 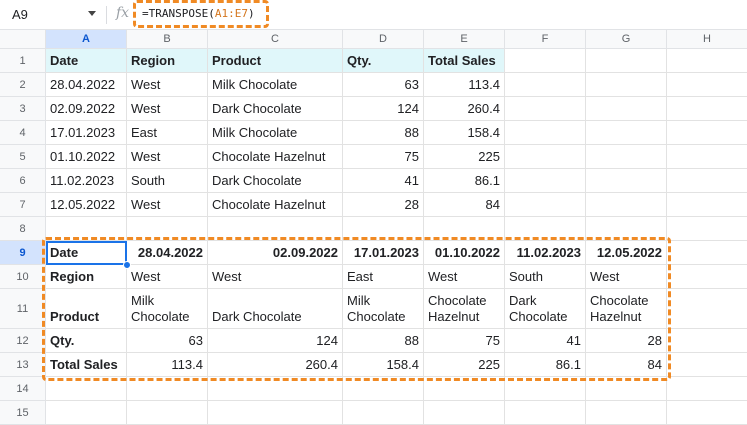 I want to click on source-data-cell: 01.10.2022, so click(x=86, y=157).